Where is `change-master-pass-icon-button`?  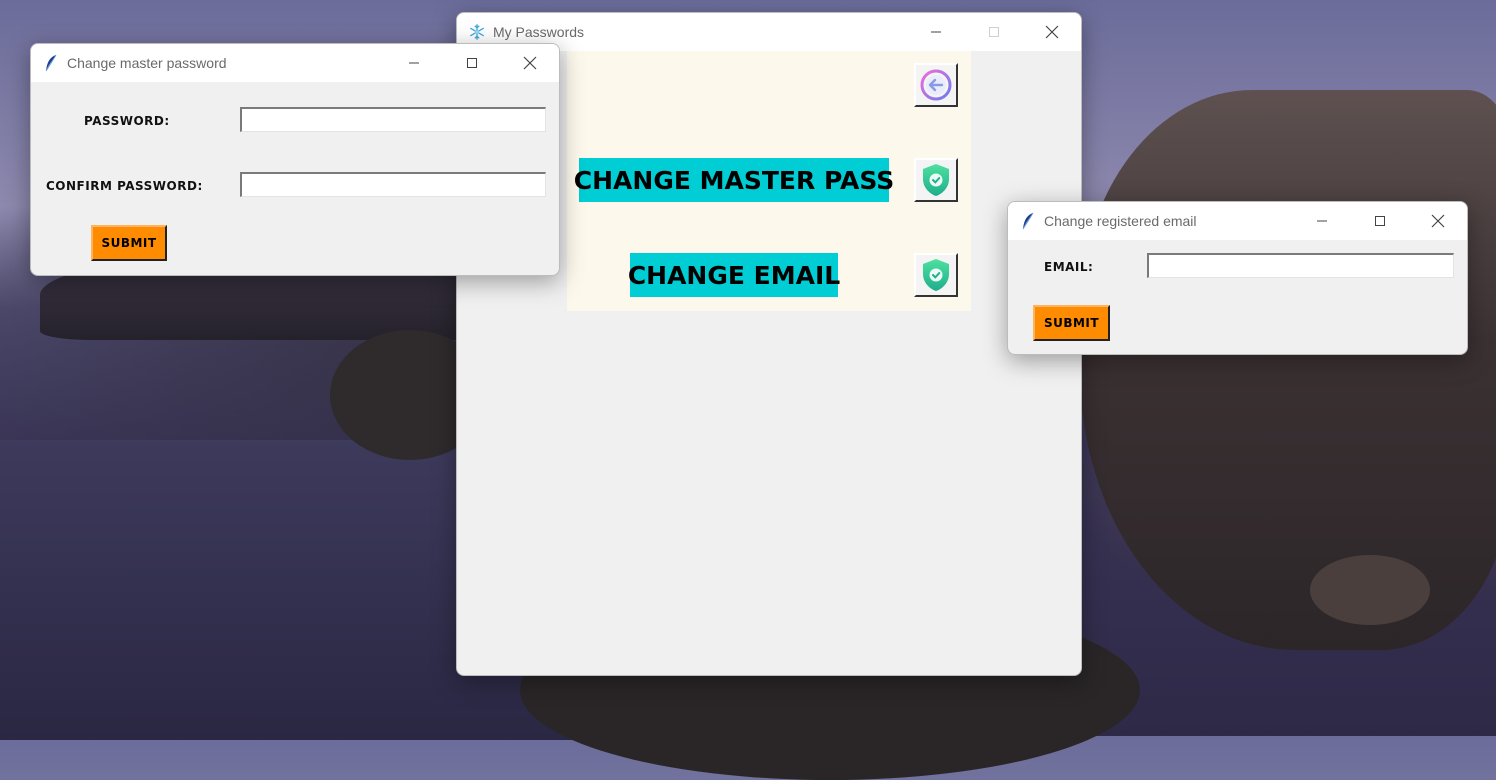 change-master-pass-icon-button is located at coordinates (936, 180).